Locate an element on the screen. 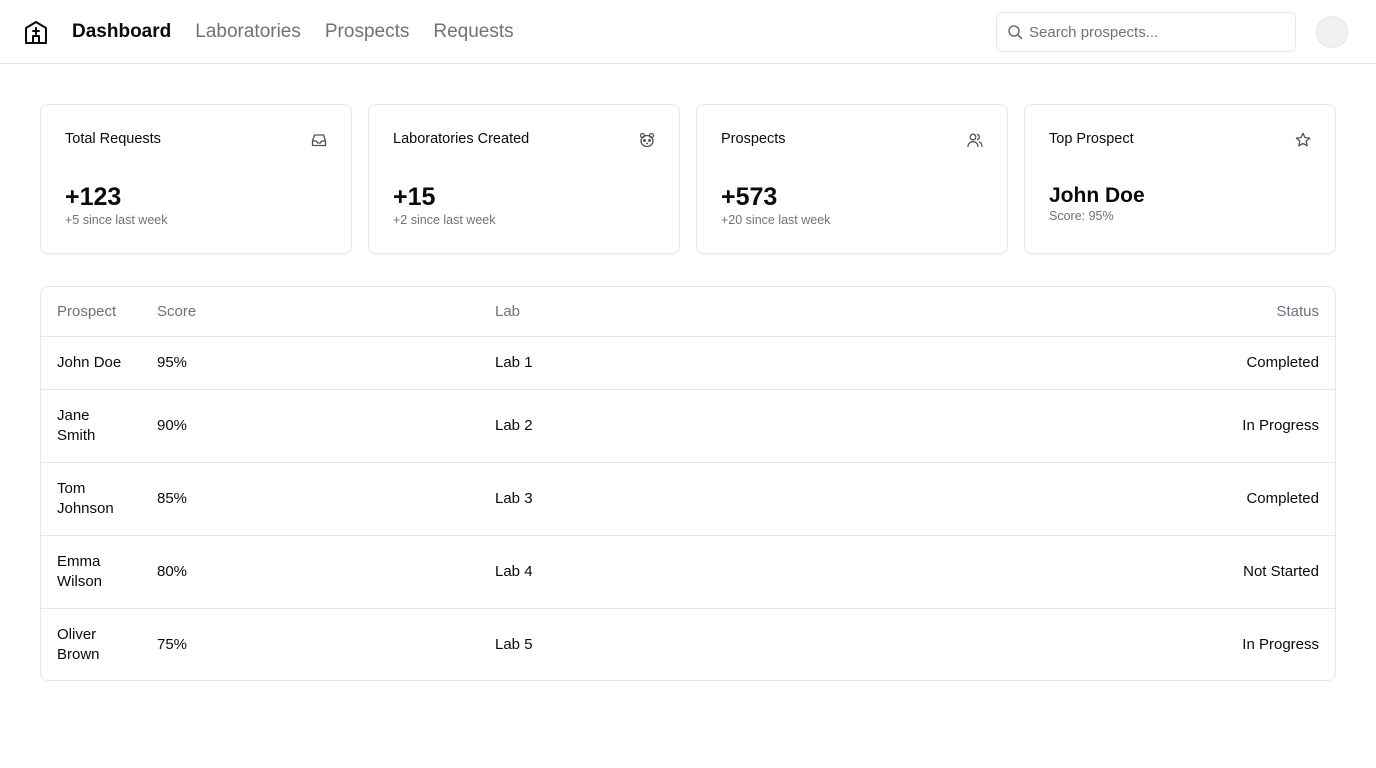 Image resolution: width=1376 pixels, height=768 pixels. prospect-name: Emma Wilson is located at coordinates (80, 571).